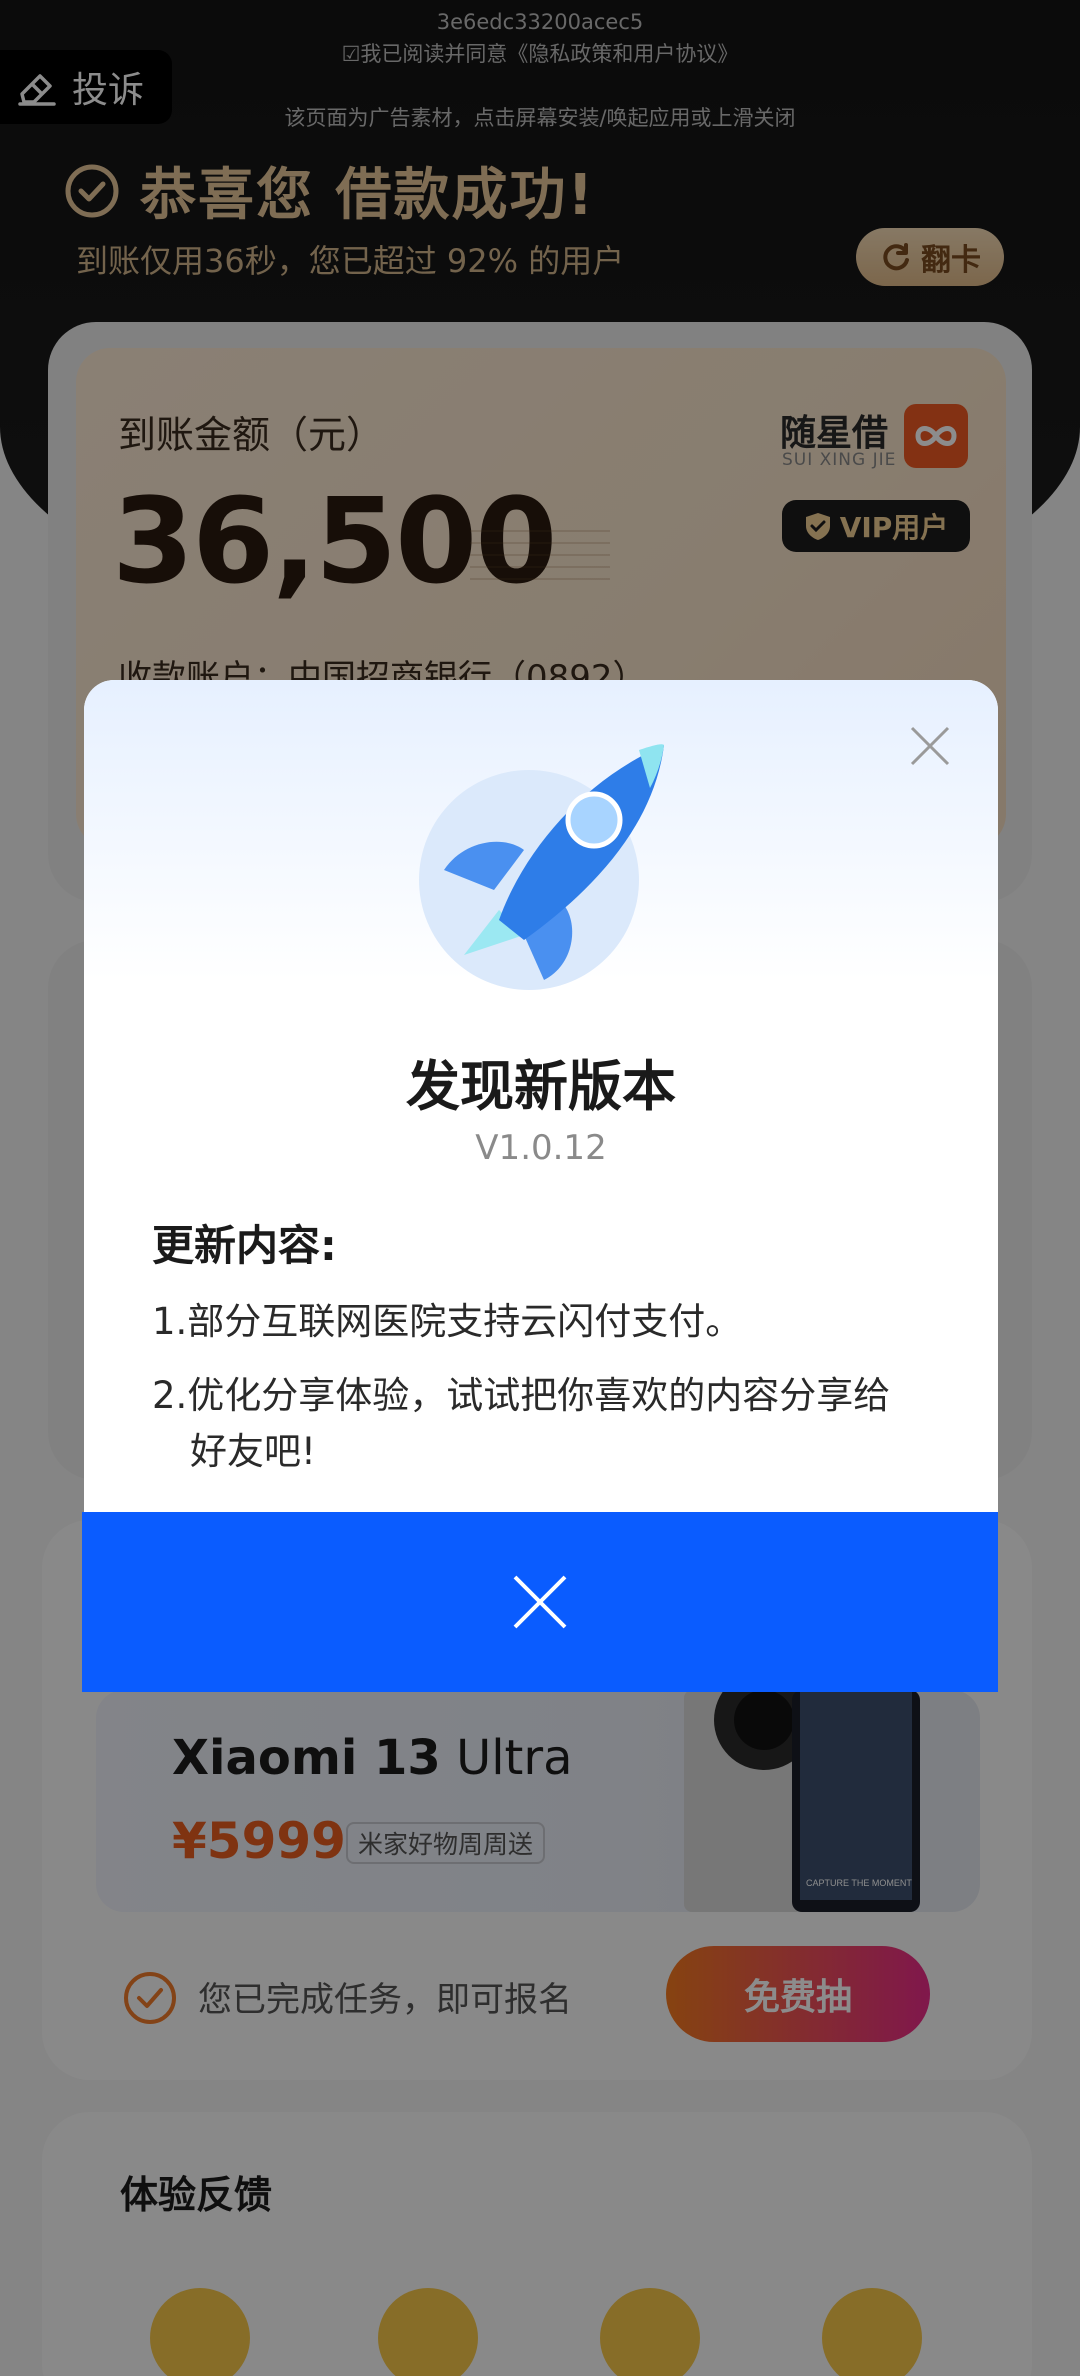 The height and width of the screenshot is (2376, 1080). What do you see at coordinates (541, 867) in the screenshot?
I see `rocket-icon` at bounding box center [541, 867].